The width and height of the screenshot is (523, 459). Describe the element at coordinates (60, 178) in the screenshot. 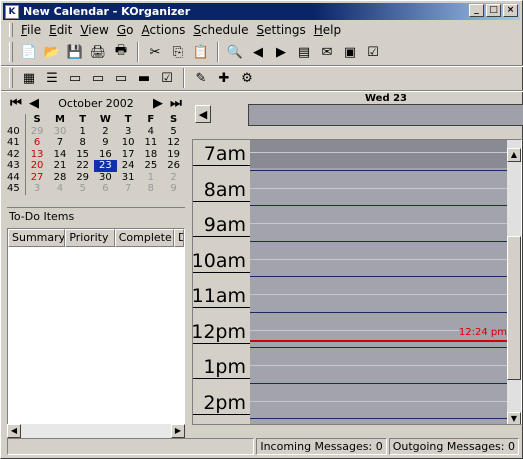

I see `calendar-day: 28` at that location.